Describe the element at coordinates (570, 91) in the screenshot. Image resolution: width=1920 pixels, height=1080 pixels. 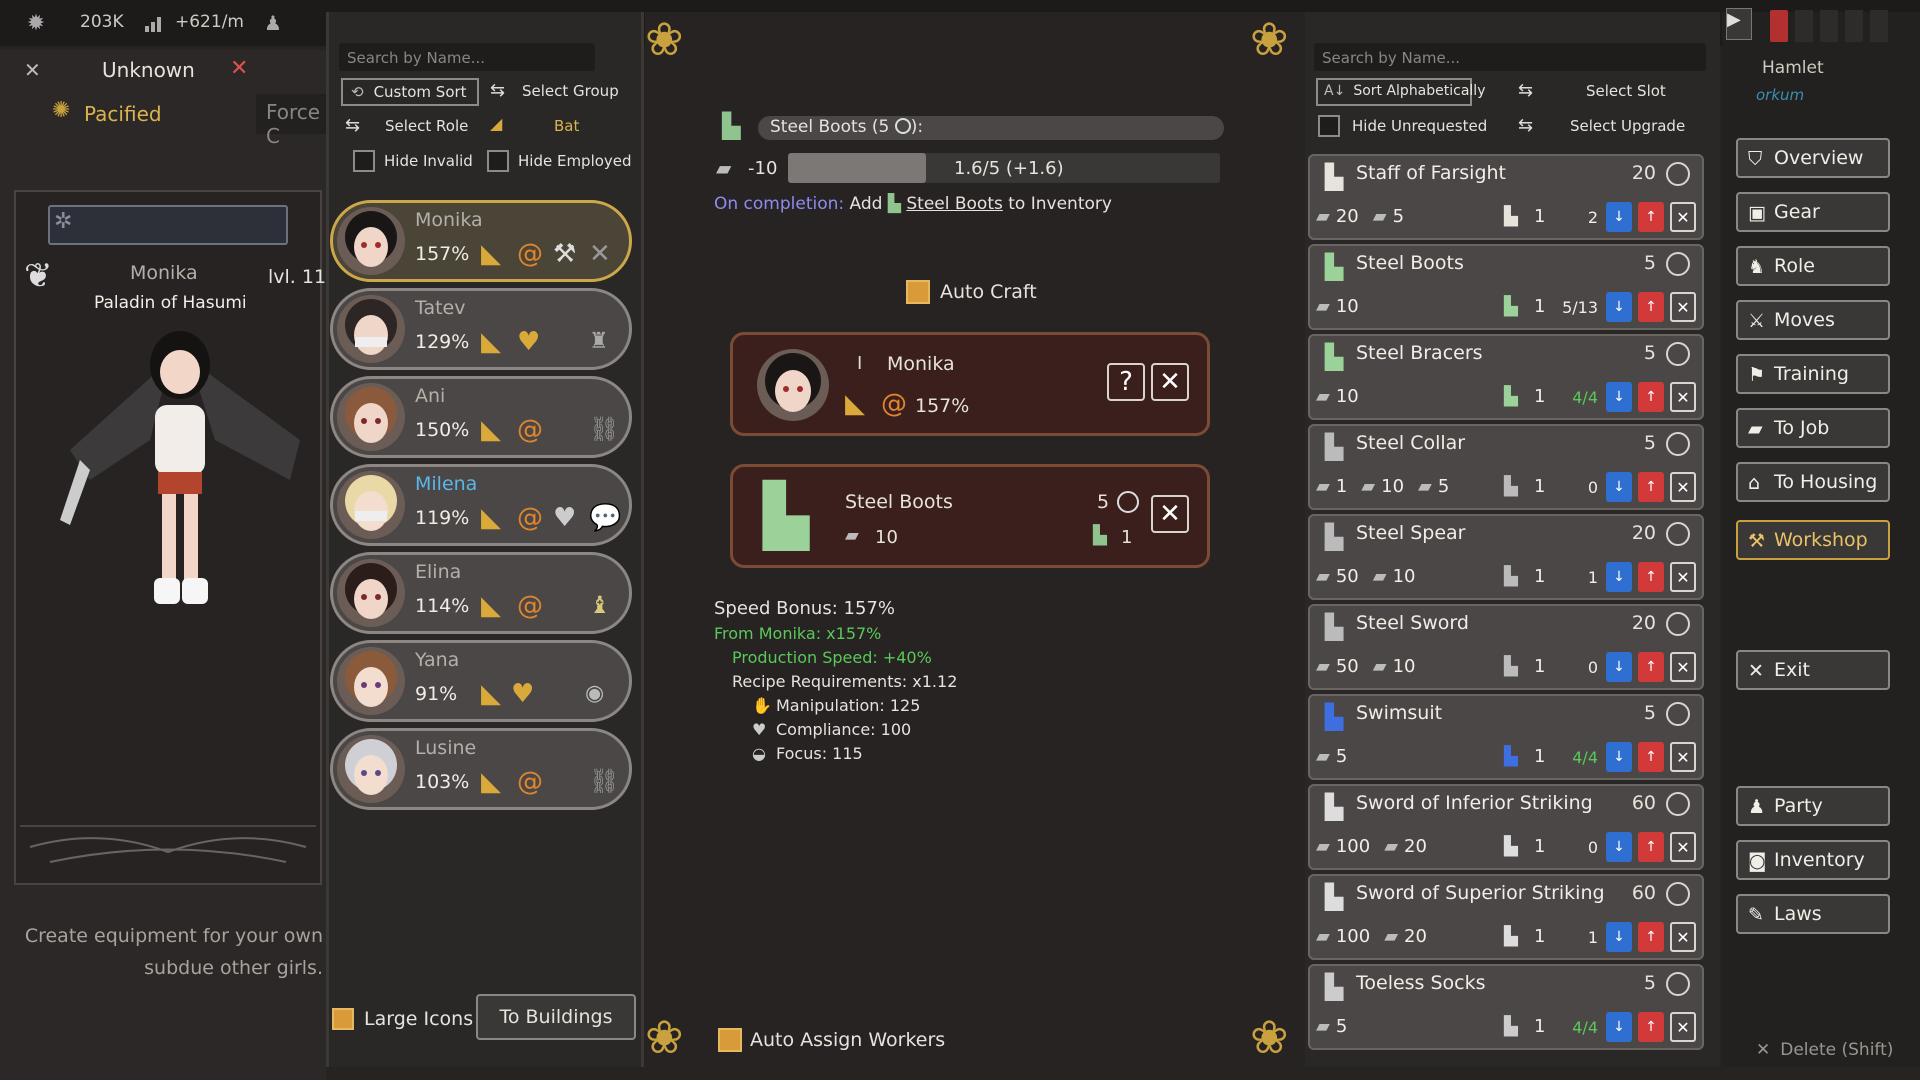
I see `select-group-label: Select Group` at that location.